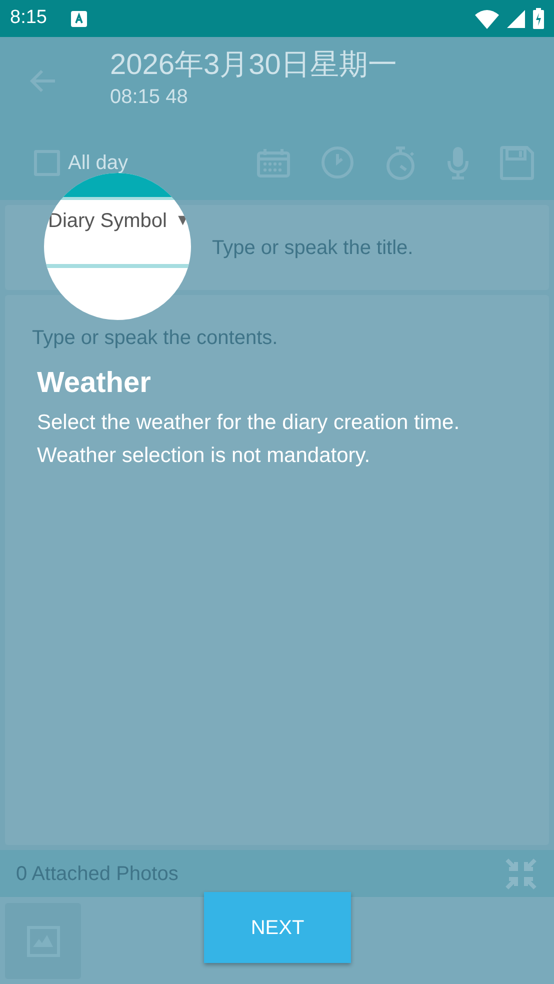 The width and height of the screenshot is (554, 984). I want to click on collapse-icon, so click(521, 873).